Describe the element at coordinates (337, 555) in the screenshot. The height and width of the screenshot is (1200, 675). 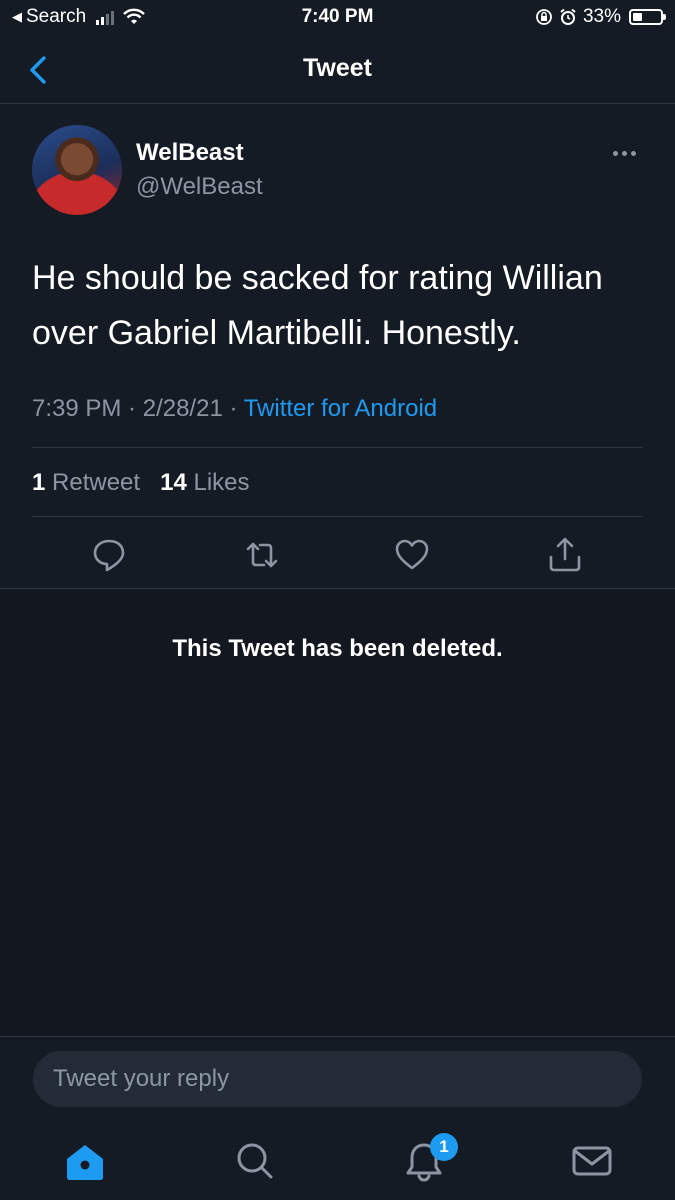
I see `tweet-actions` at that location.